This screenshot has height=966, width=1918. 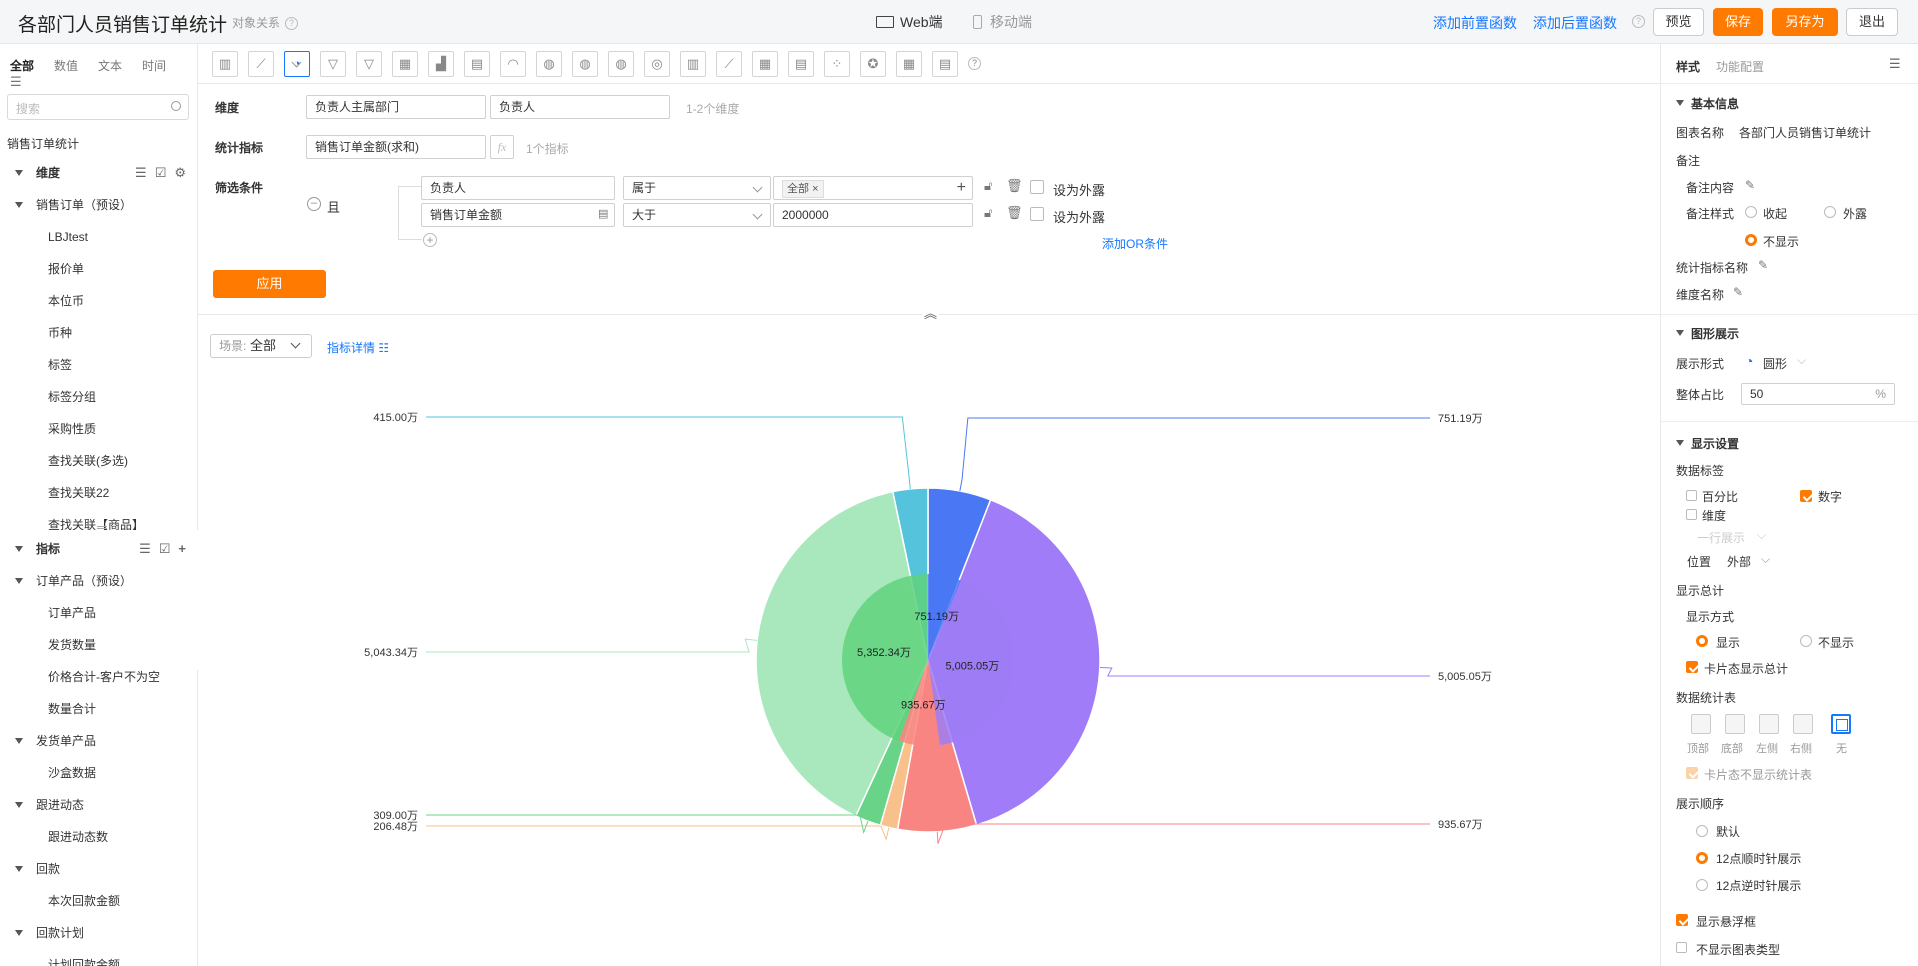 I want to click on tree-item: 本次回款金额, so click(x=99, y=901).